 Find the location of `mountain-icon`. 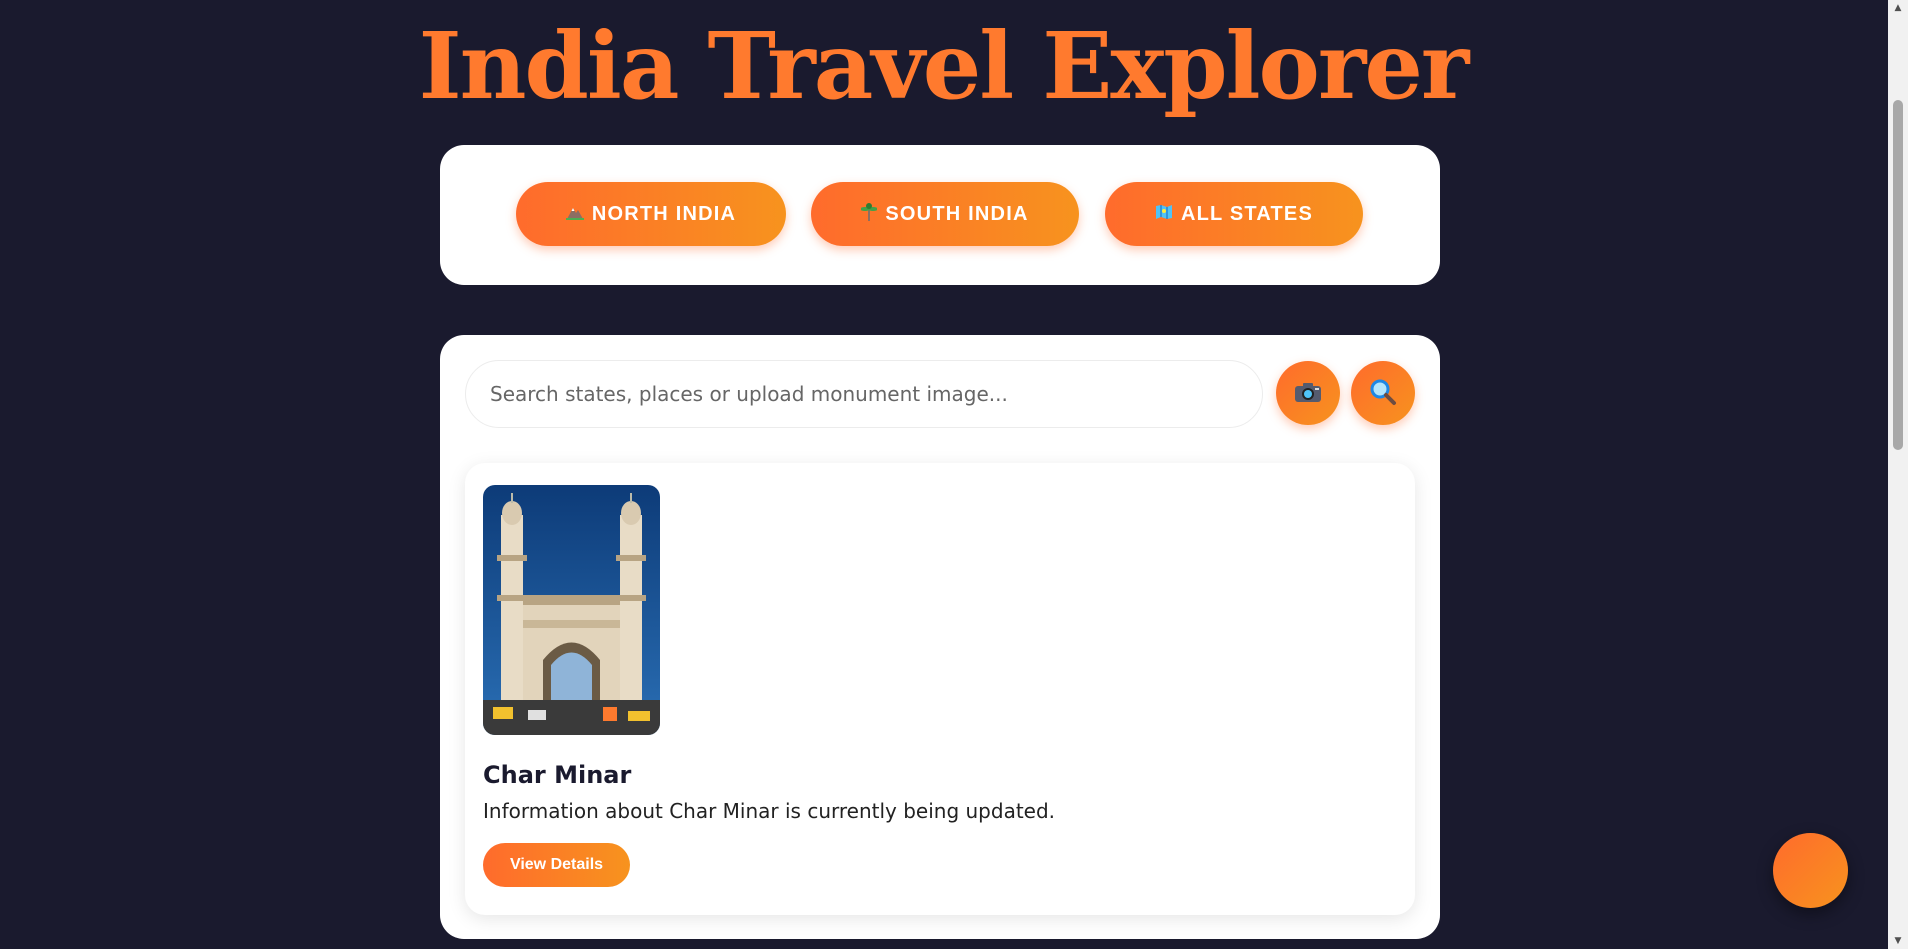

mountain-icon is located at coordinates (574, 214).